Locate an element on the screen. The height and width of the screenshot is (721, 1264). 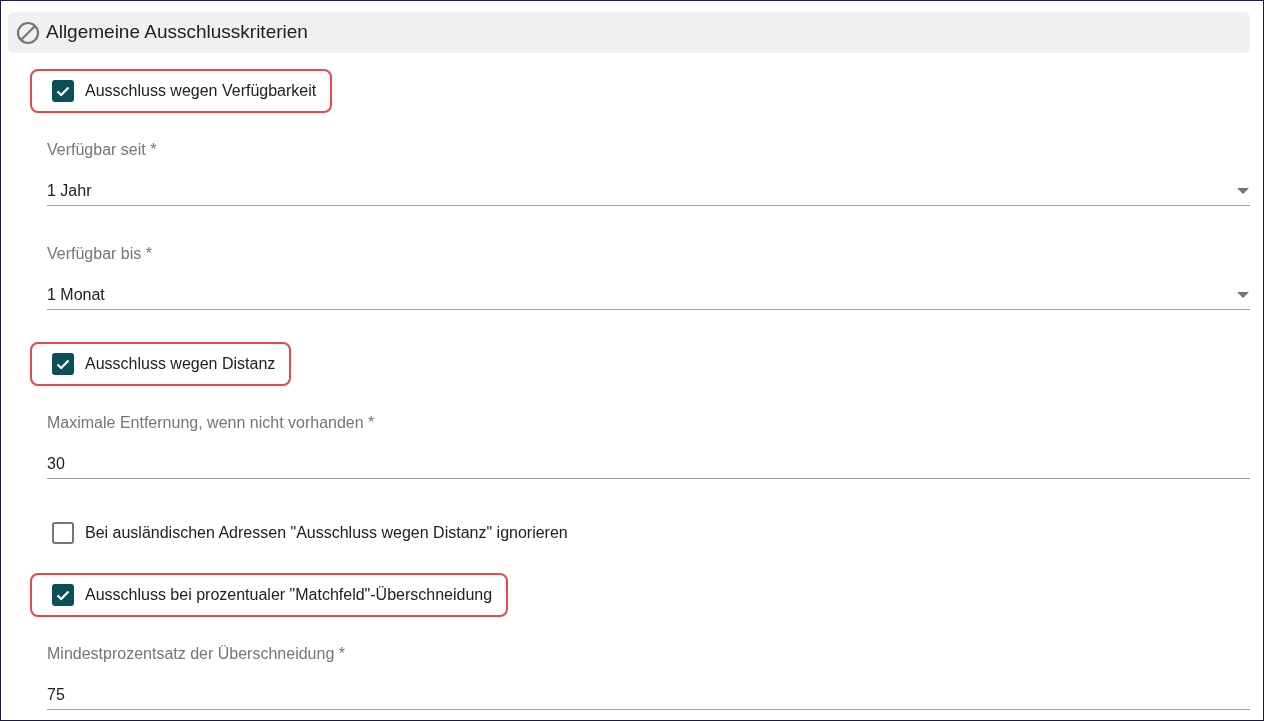
input-field: 75 is located at coordinates (648, 697).